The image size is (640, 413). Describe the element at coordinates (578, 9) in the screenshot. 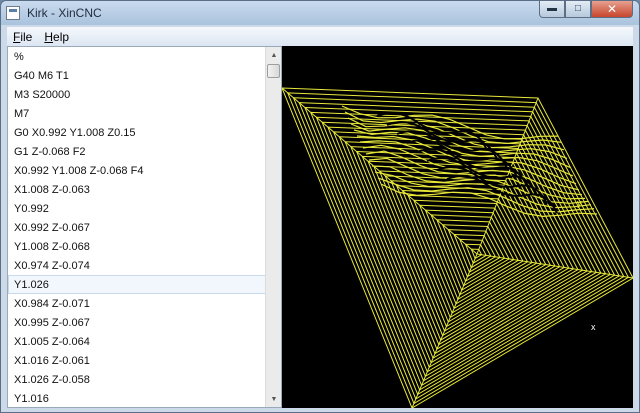

I see `maximize-button: □` at that location.